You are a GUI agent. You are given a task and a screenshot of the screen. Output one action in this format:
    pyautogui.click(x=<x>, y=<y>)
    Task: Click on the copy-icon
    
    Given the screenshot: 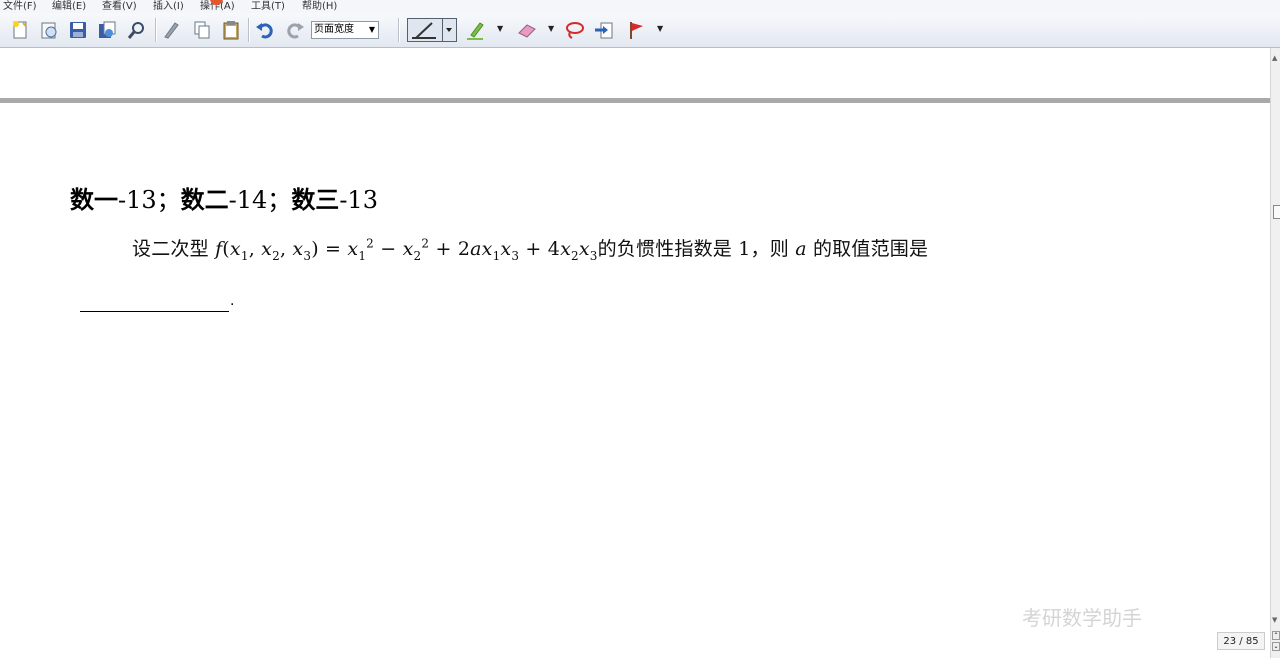 What is the action you would take?
    pyautogui.click(x=202, y=30)
    